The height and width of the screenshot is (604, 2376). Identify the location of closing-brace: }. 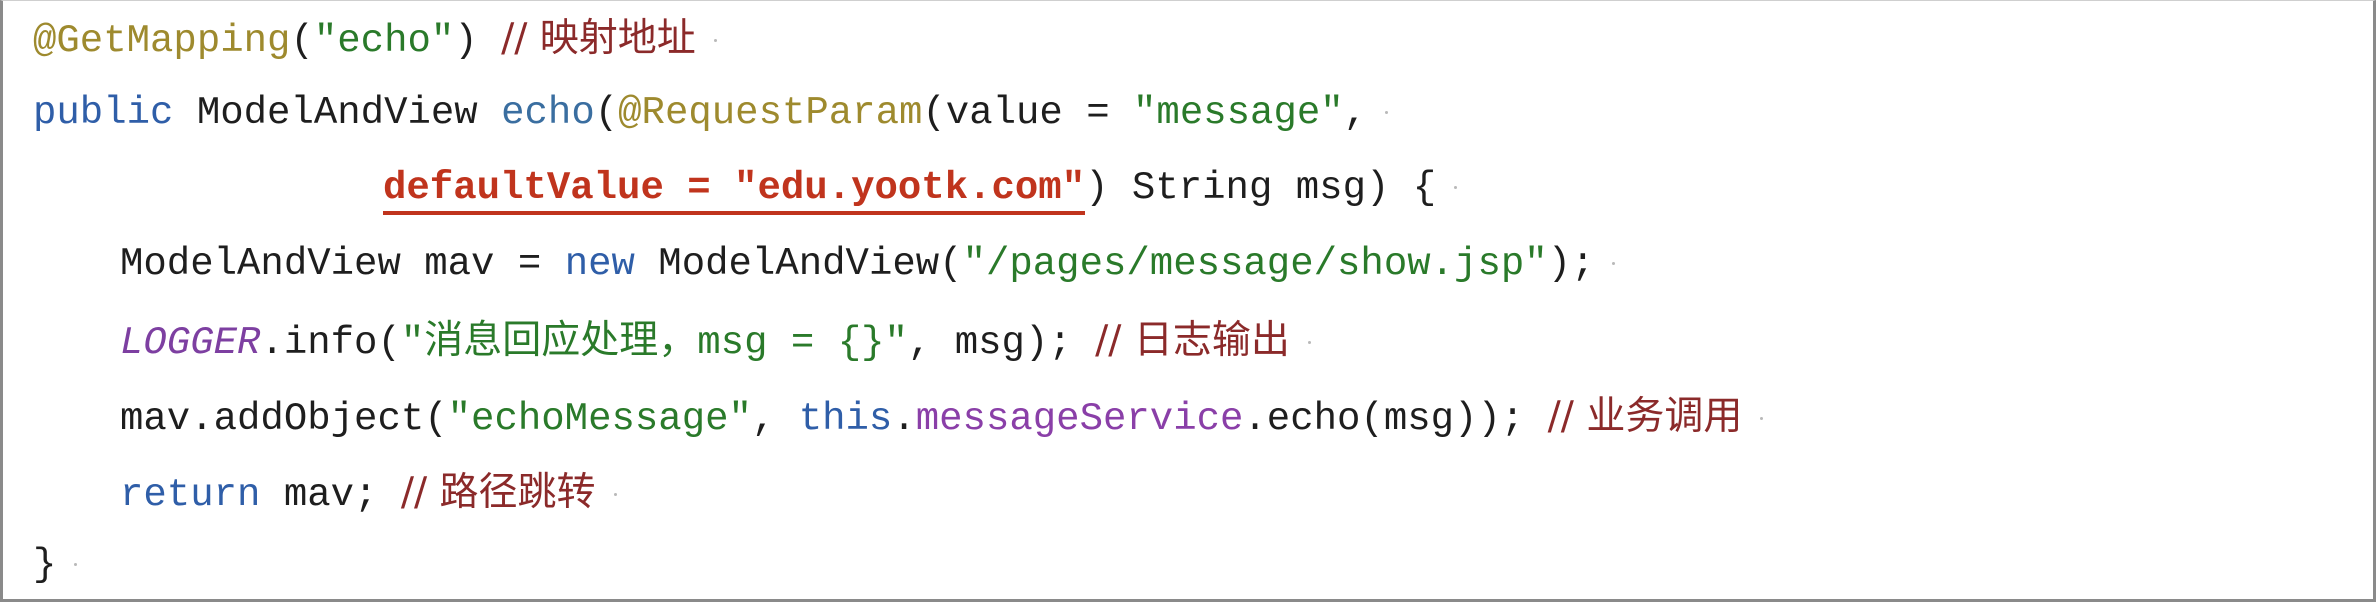
(45, 565).